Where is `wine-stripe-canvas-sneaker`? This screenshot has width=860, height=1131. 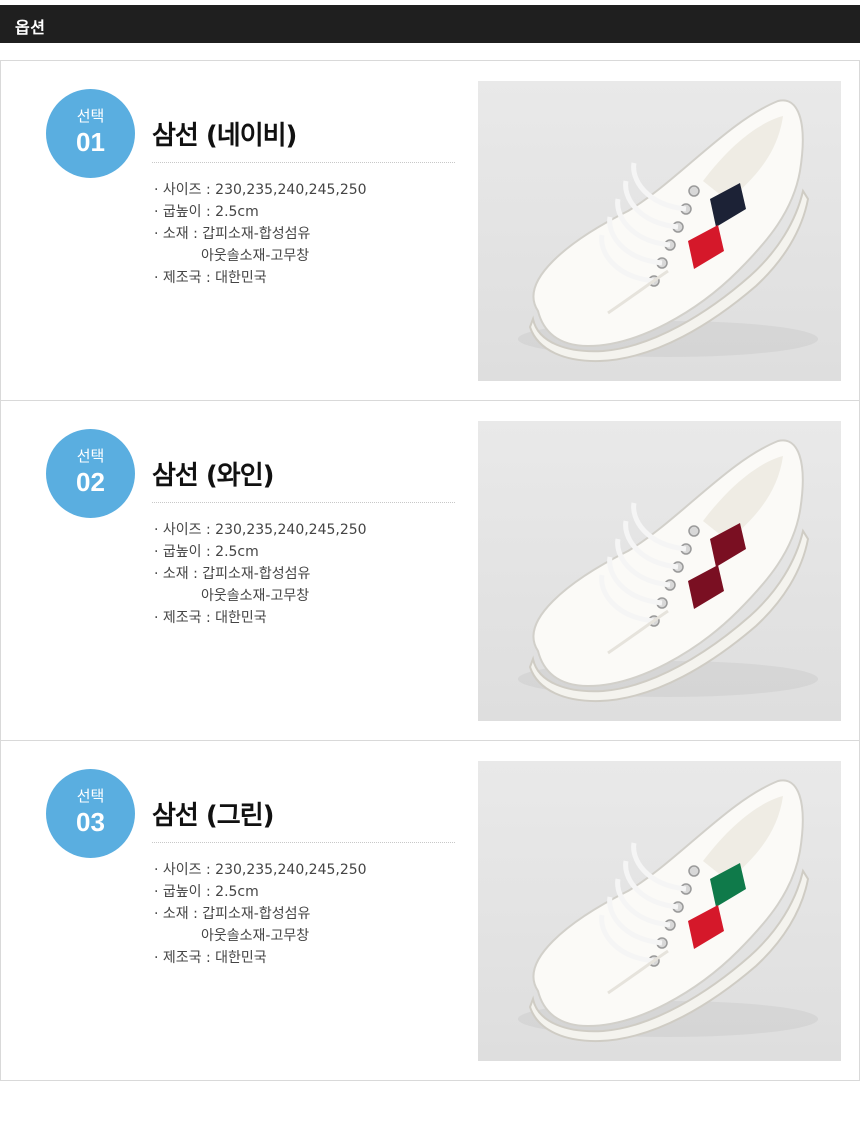
wine-stripe-canvas-sneaker is located at coordinates (668, 571).